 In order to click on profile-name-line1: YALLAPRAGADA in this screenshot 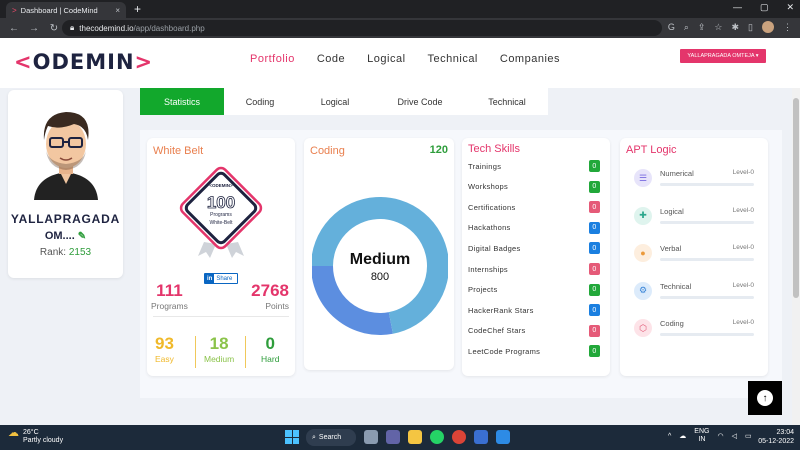, I will do `click(65, 219)`.